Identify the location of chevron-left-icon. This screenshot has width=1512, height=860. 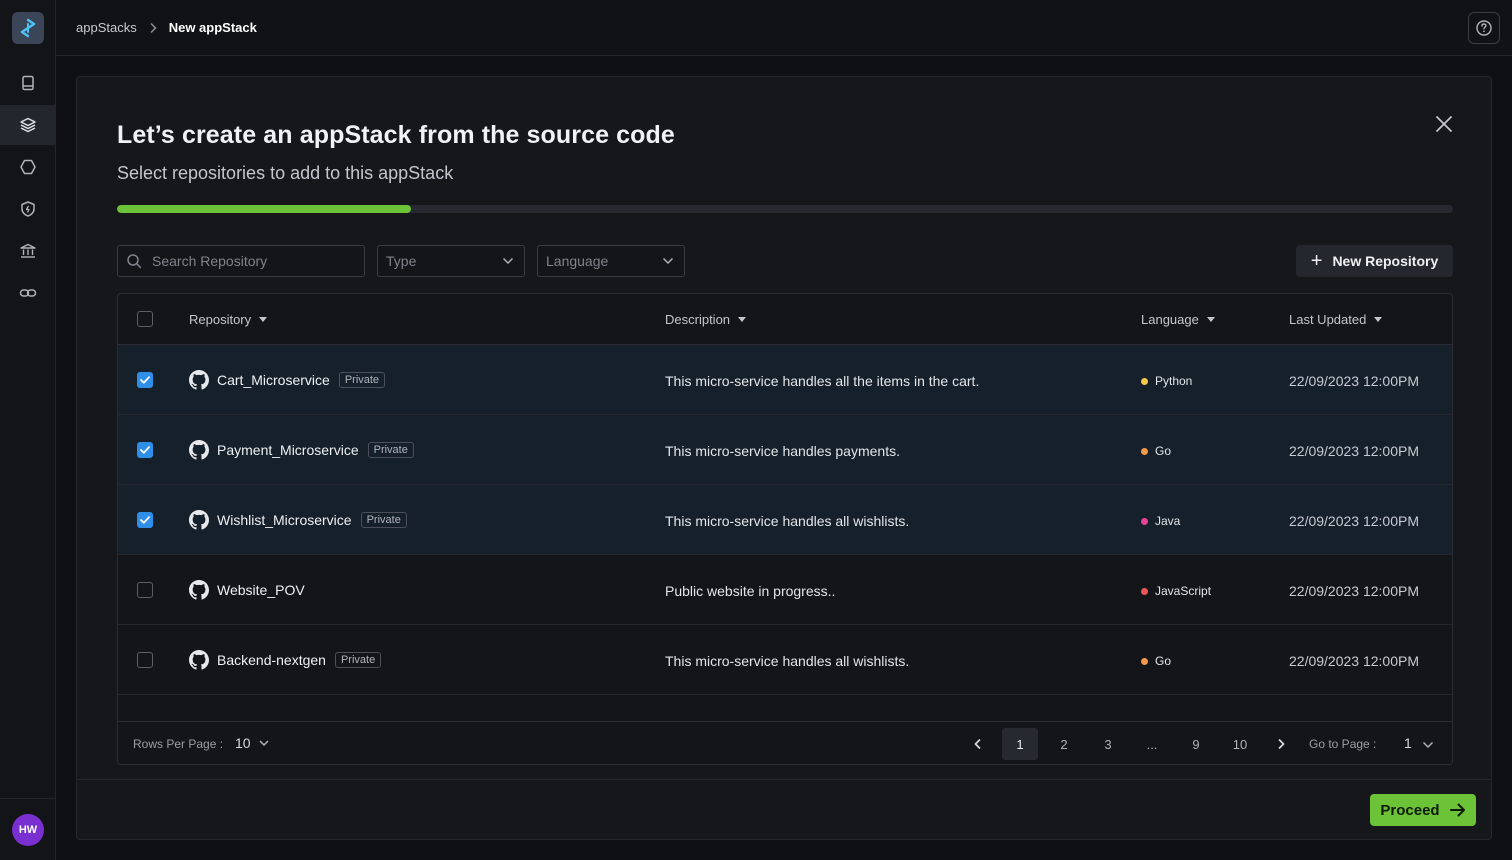
(977, 744).